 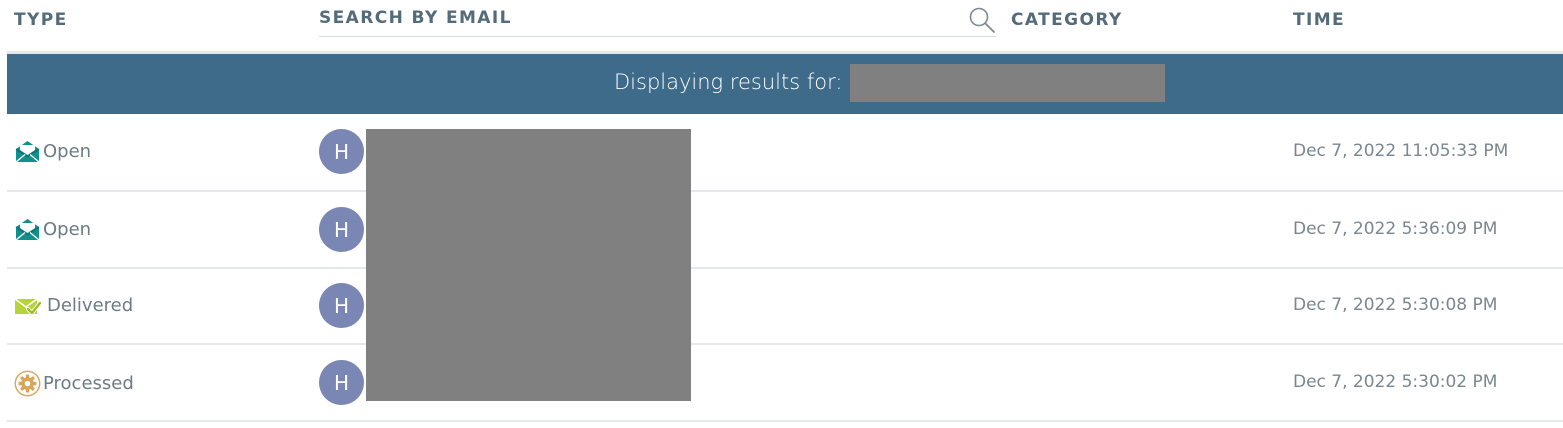 I want to click on redacted-search-term, so click(x=1007, y=83).